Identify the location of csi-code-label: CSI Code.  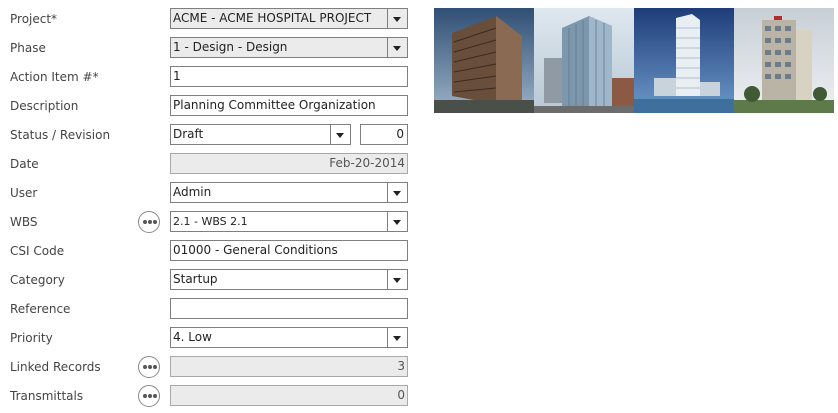
(37, 251).